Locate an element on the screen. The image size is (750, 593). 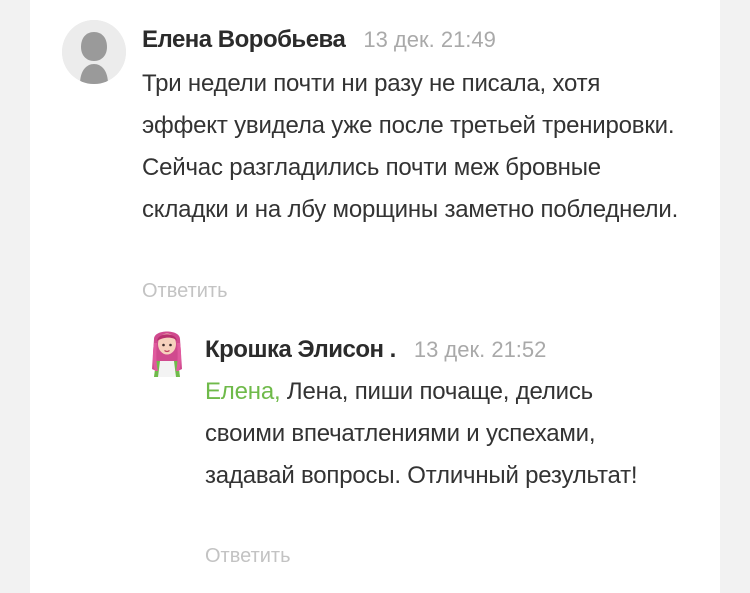
comment-date: 13 дек. 21:52 is located at coordinates (480, 349).